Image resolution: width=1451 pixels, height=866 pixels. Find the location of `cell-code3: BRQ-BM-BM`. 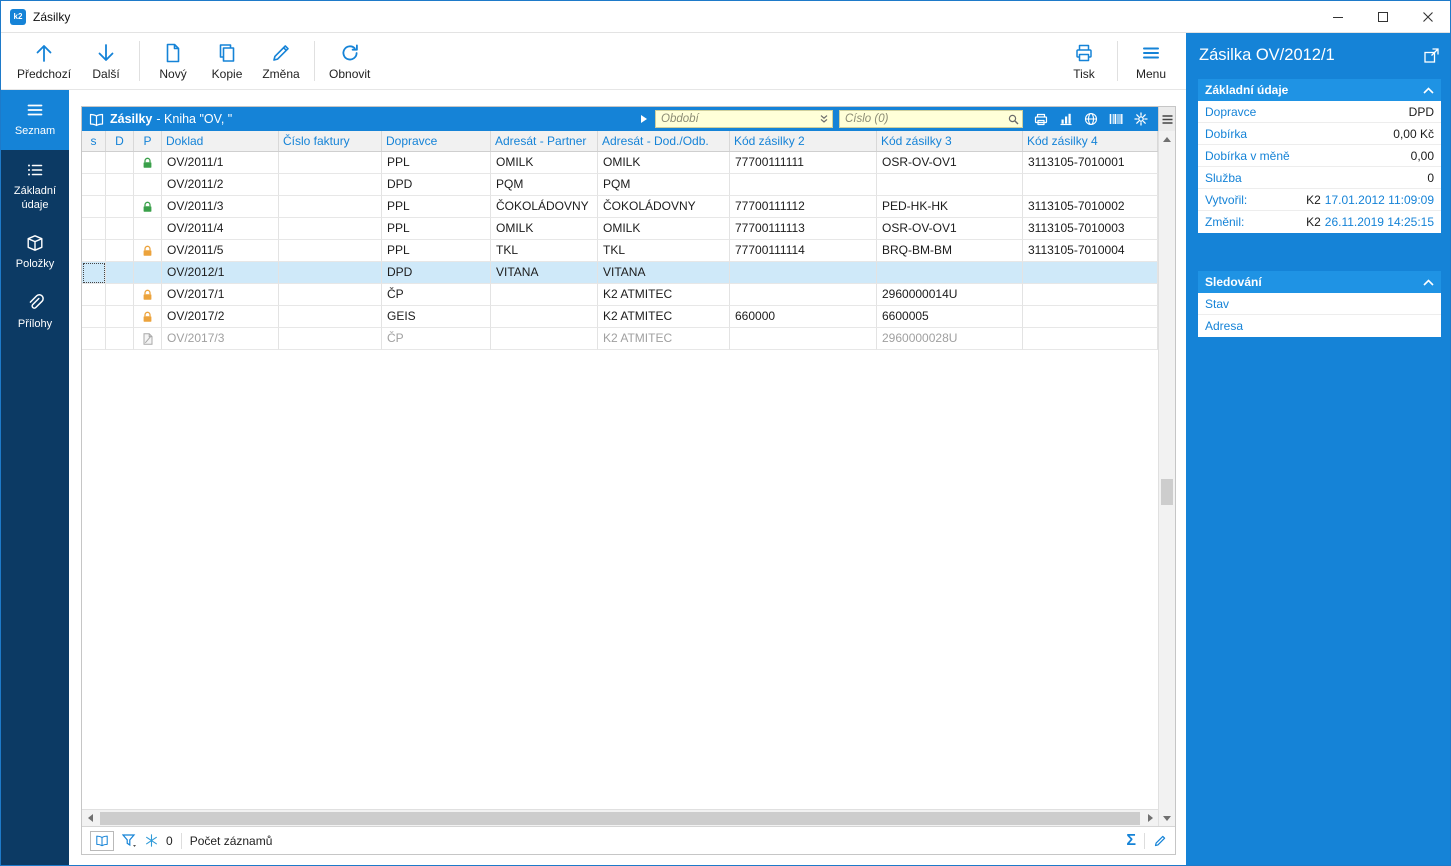

cell-code3: BRQ-BM-BM is located at coordinates (950, 251).